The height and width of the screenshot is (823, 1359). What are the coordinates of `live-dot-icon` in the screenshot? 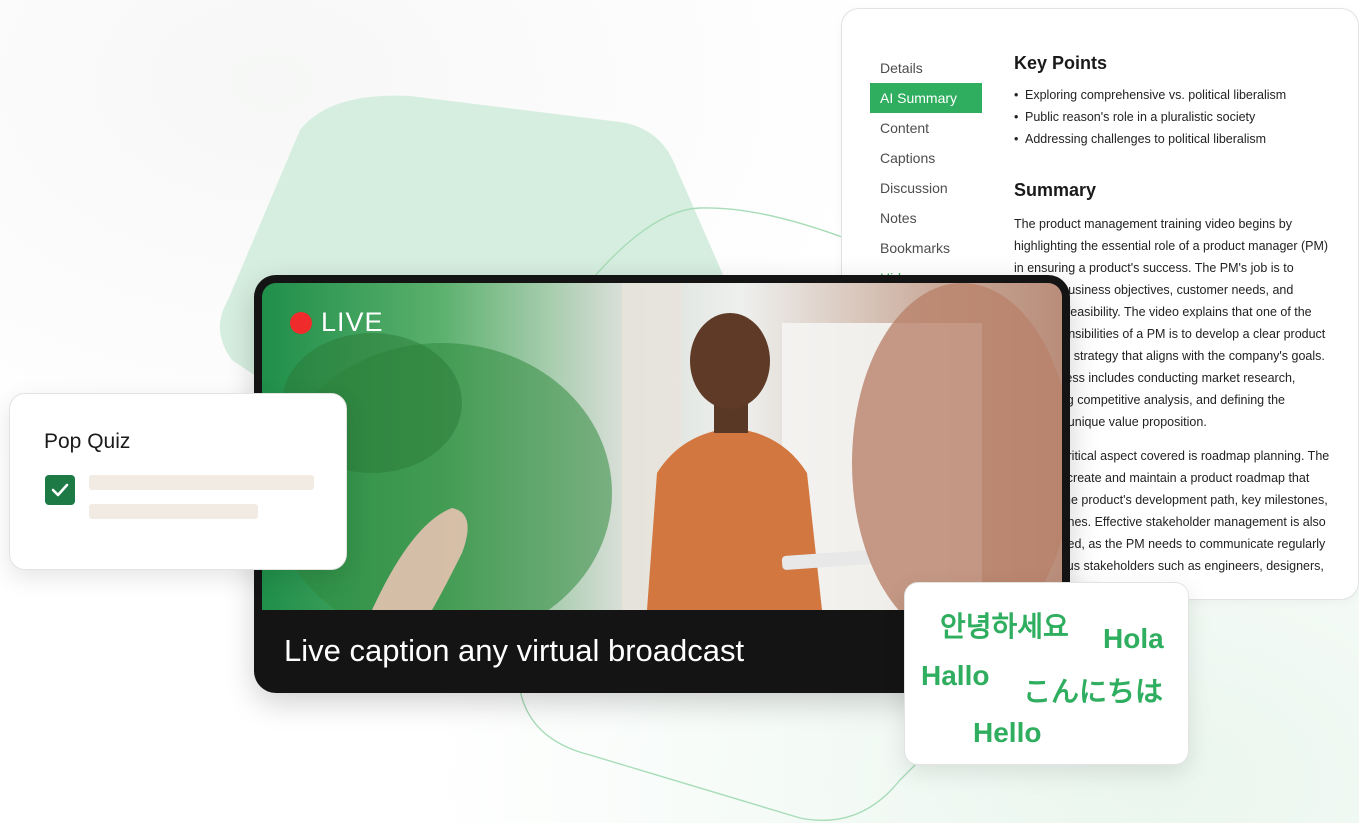 It's located at (301, 322).